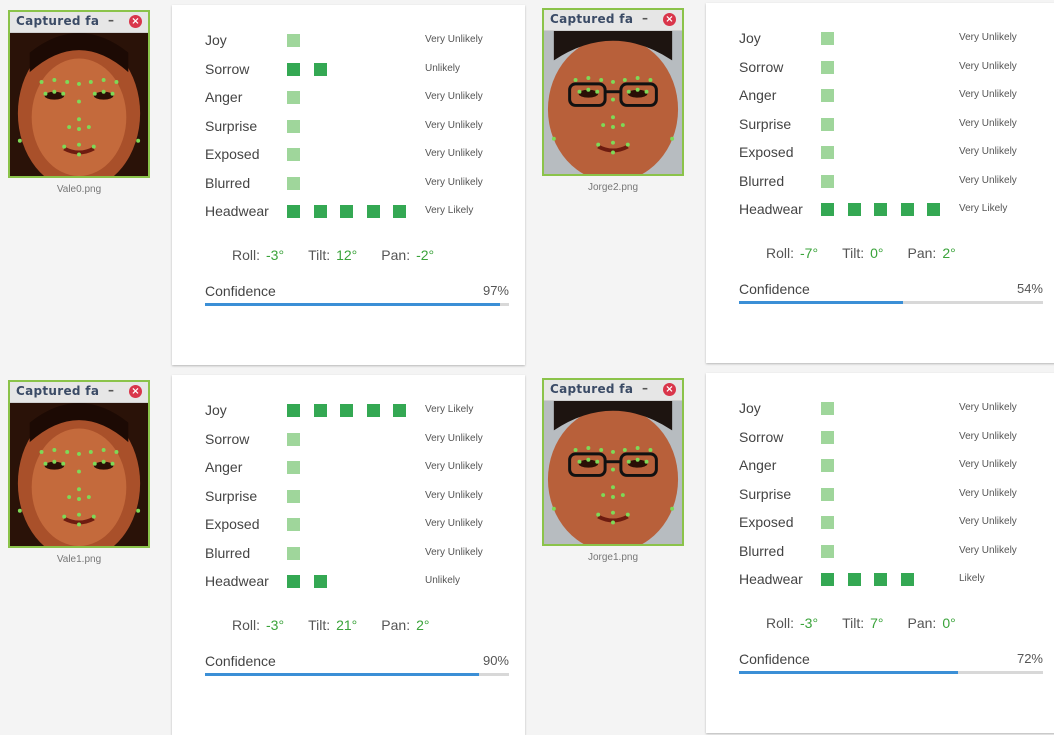 The image size is (1054, 735). I want to click on tilt-value: 7°, so click(877, 623).